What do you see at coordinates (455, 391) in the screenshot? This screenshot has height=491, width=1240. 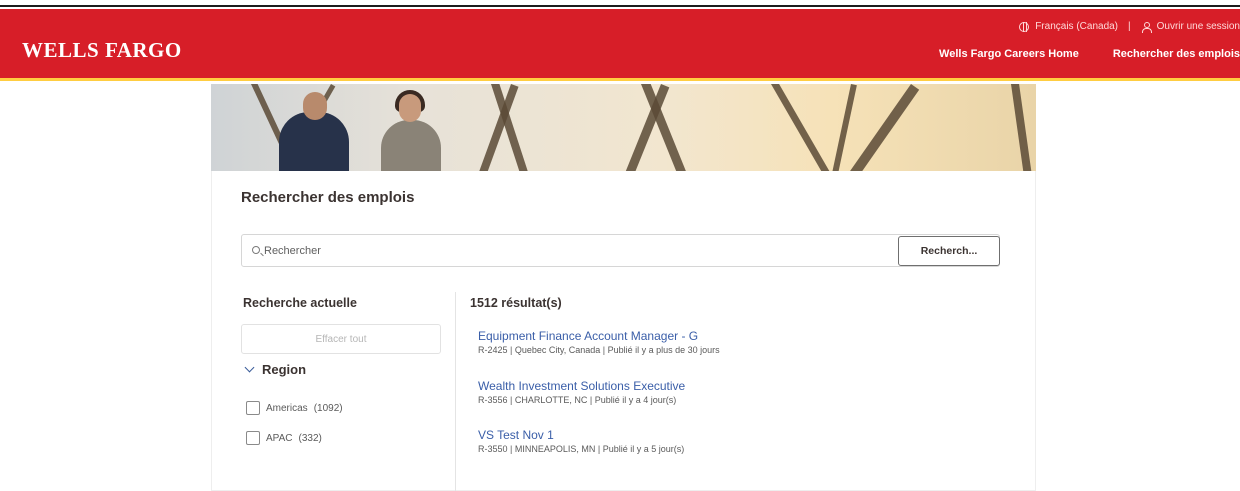 I see `column-divider` at bounding box center [455, 391].